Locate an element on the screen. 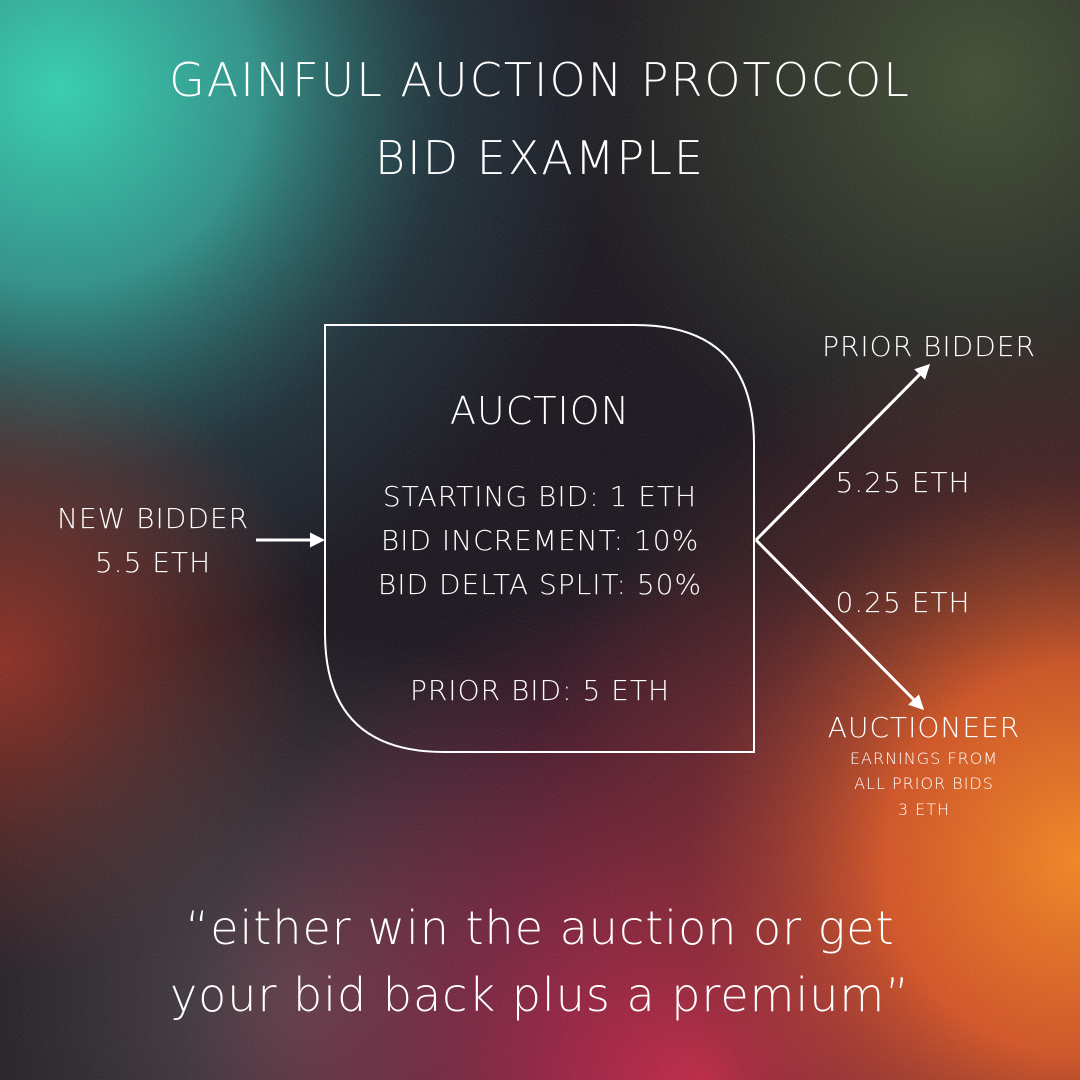  auctioneer-amount: 0.25 ETH is located at coordinates (903, 602).